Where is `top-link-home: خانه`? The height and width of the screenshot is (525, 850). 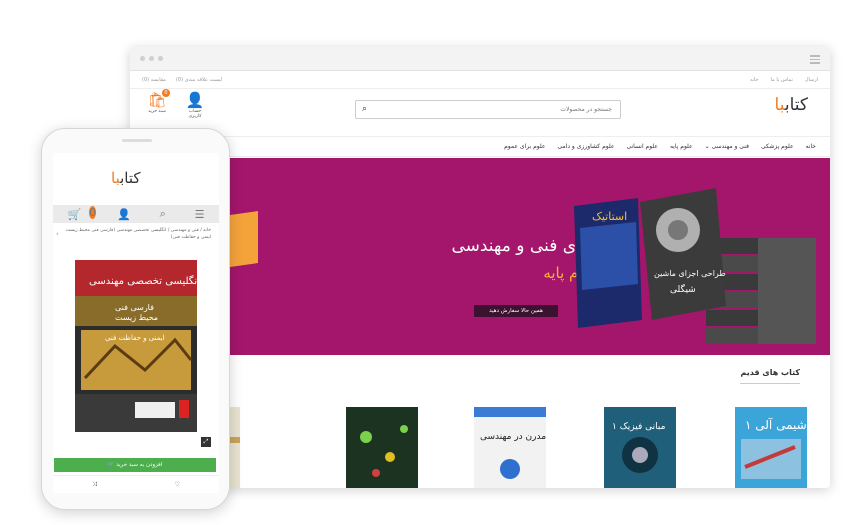 top-link-home: خانه is located at coordinates (754, 80).